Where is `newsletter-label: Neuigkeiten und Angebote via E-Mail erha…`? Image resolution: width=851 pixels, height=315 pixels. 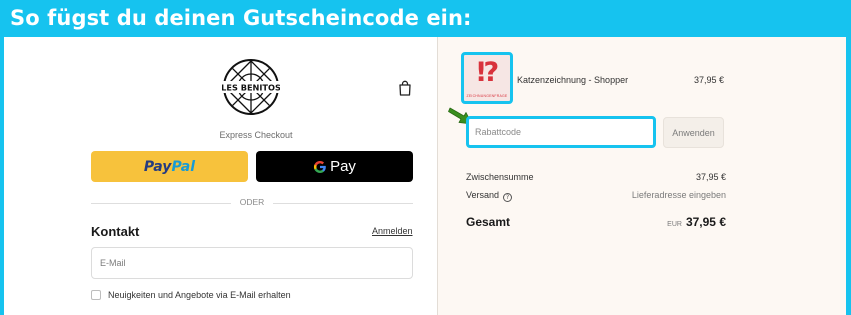 newsletter-label: Neuigkeiten und Angebote via E-Mail erha… is located at coordinates (199, 295).